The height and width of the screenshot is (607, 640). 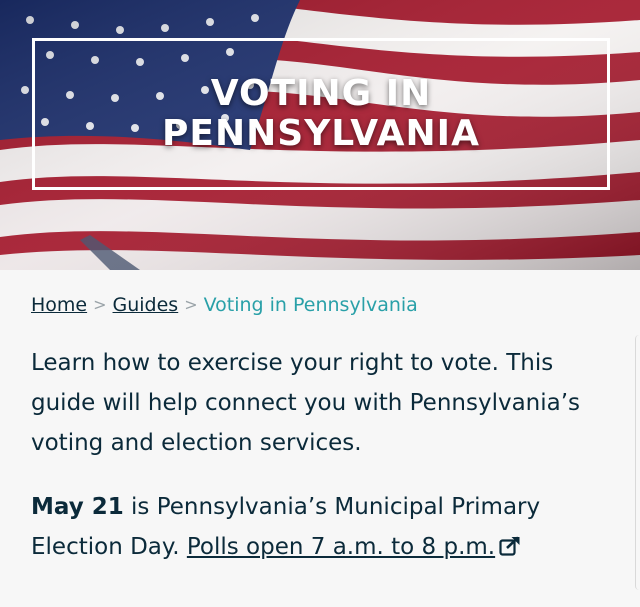 I want to click on breadcrumb-current: Voting in Pennsylvania, so click(x=310, y=305).